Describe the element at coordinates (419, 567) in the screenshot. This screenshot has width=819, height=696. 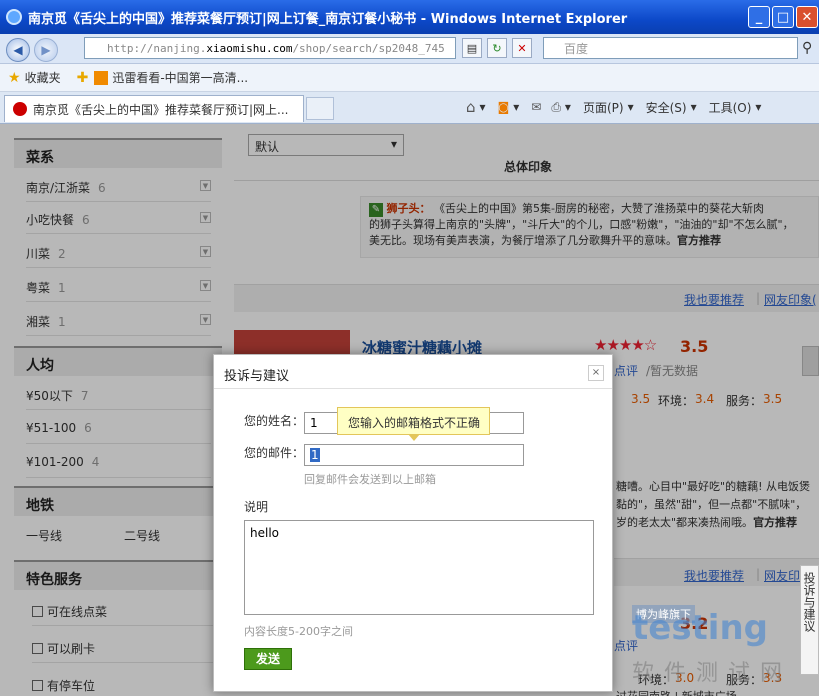
I see `description-textarea: hello` at that location.